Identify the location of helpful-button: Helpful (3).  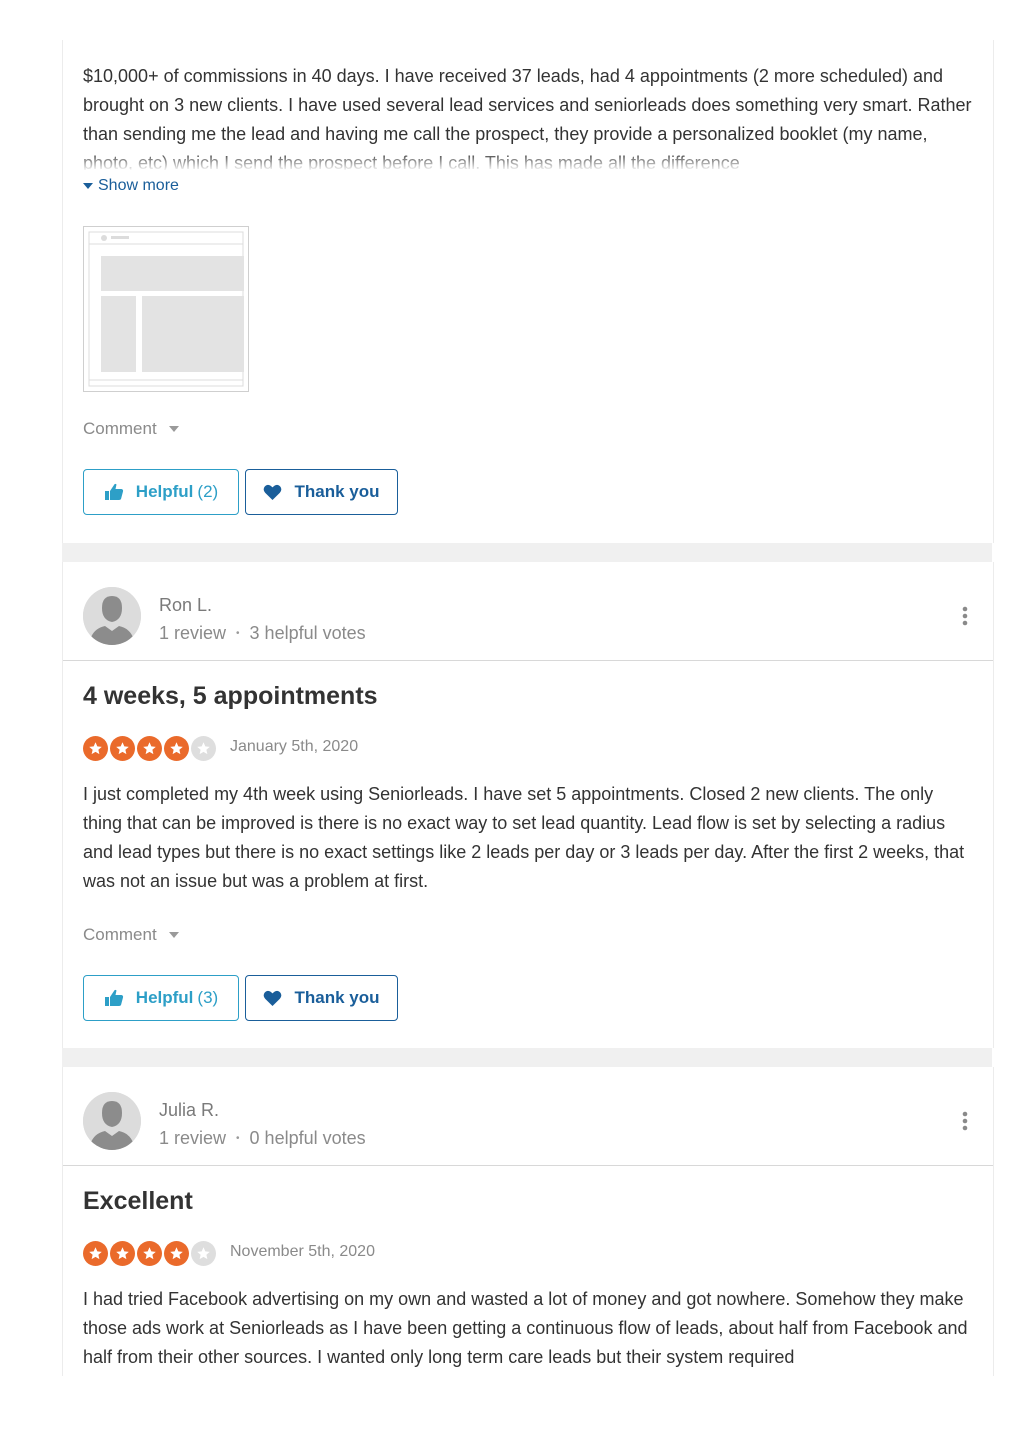
(161, 998).